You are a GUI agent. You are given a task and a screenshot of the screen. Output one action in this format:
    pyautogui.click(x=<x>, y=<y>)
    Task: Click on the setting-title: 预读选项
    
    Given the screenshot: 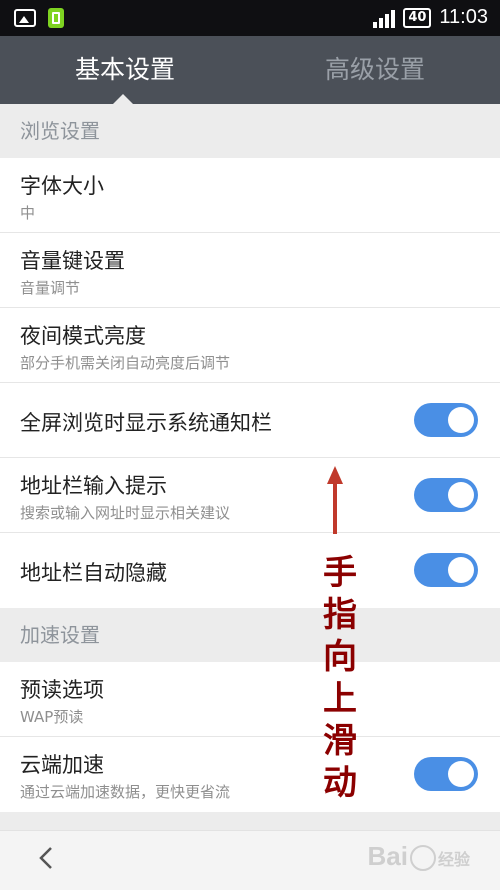 What is the action you would take?
    pyautogui.click(x=62, y=690)
    